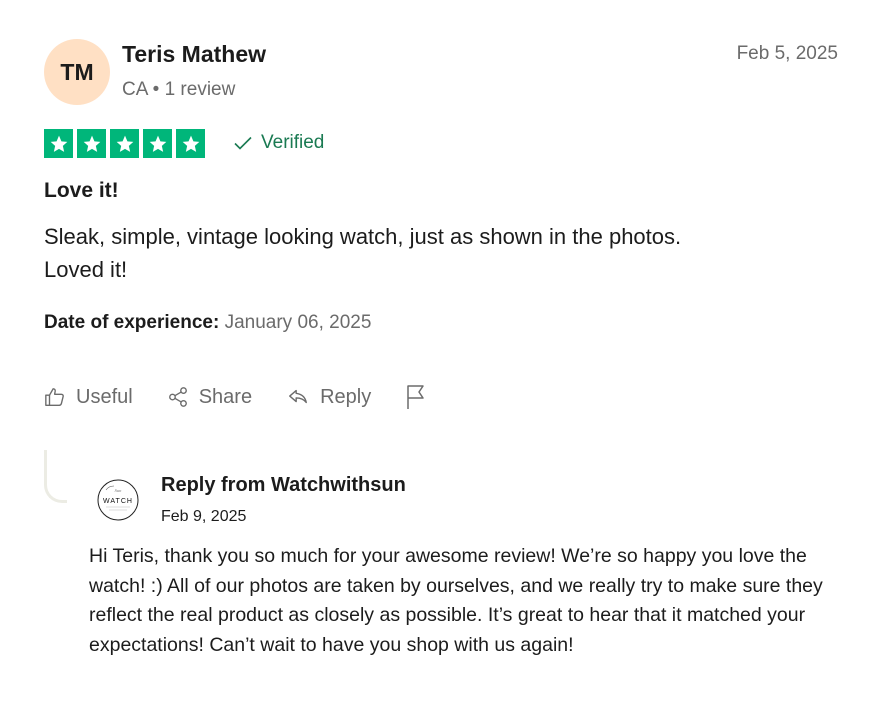 The height and width of the screenshot is (714, 886). I want to click on reviewer-meta: CA • 1 review, so click(178, 90).